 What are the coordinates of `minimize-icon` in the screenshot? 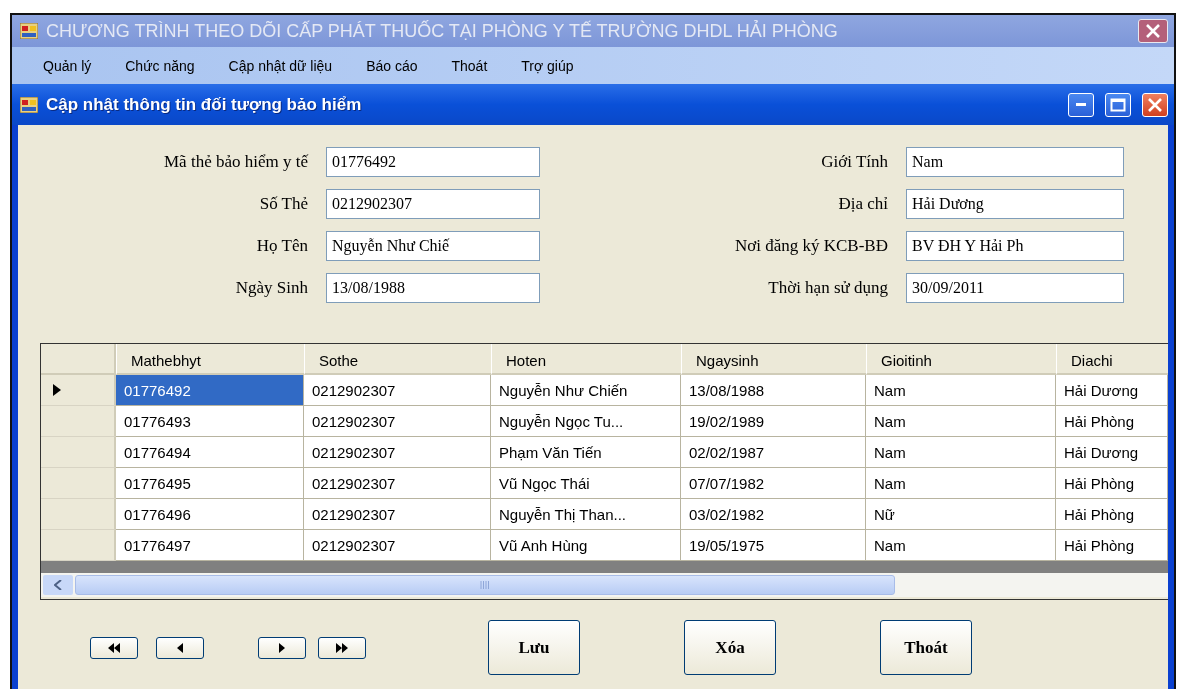 It's located at (1081, 104).